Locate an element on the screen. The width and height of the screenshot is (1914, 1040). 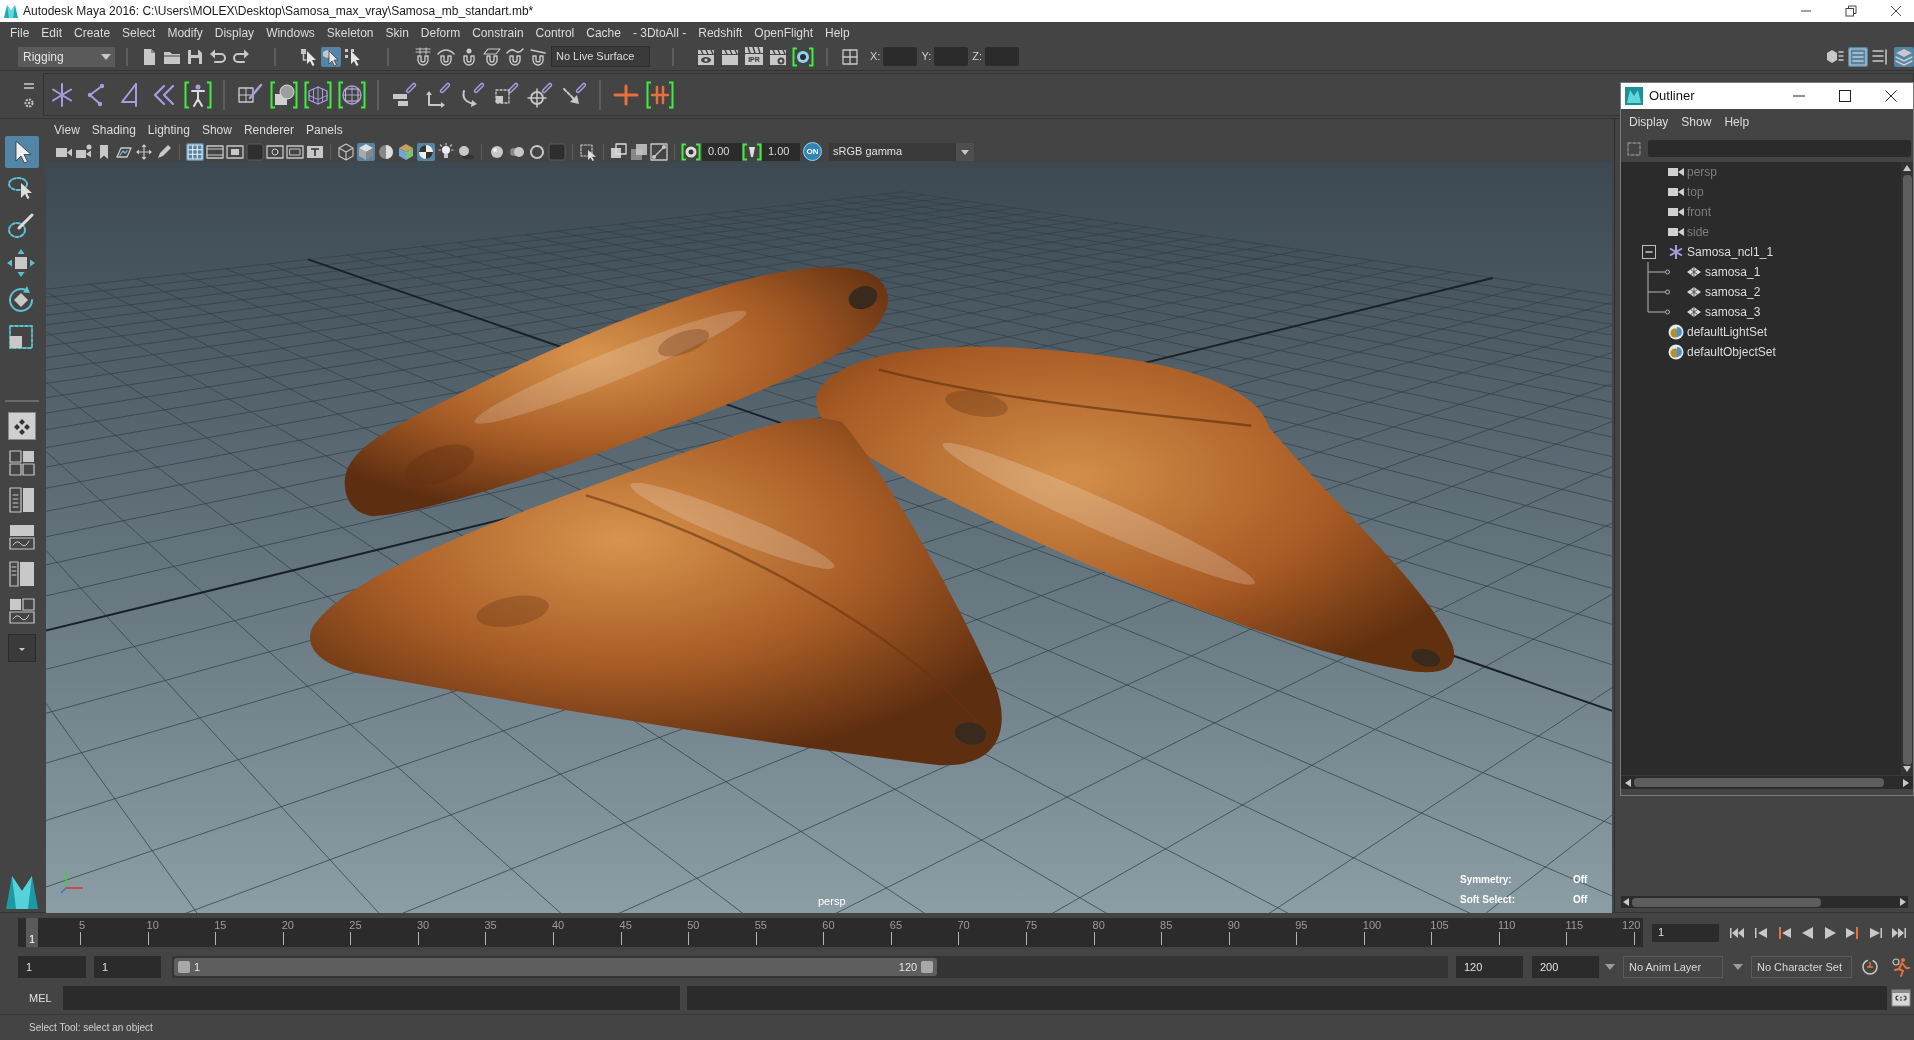
layers-icon is located at coordinates (1904, 56).